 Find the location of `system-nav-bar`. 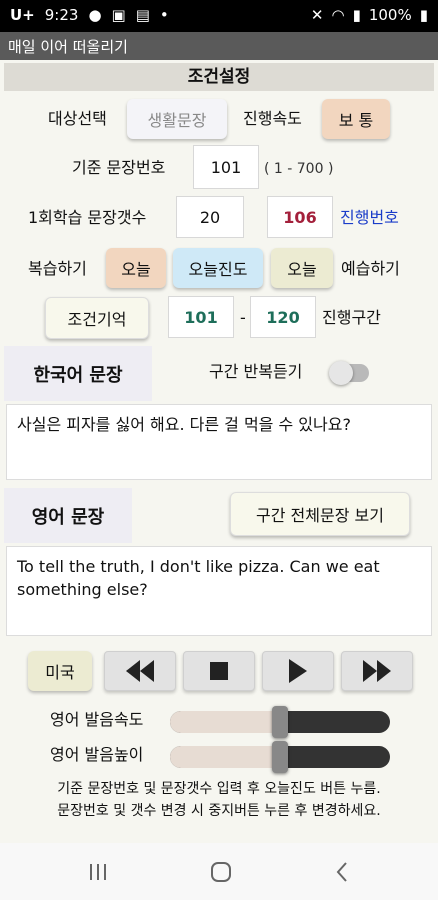

system-nav-bar is located at coordinates (219, 871).